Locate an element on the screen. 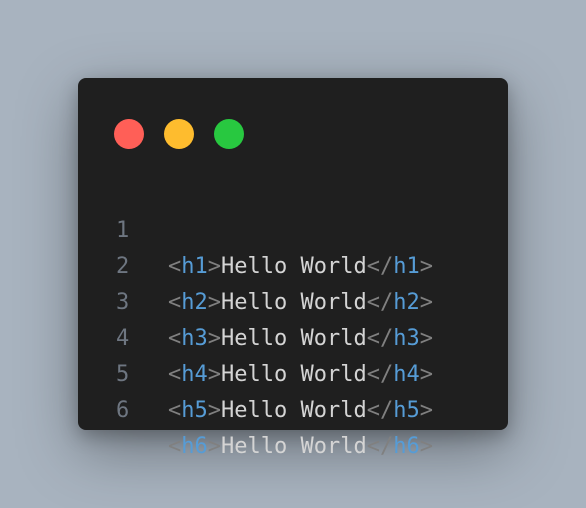 The image size is (586, 508). minimize-dot-icon is located at coordinates (179, 134).